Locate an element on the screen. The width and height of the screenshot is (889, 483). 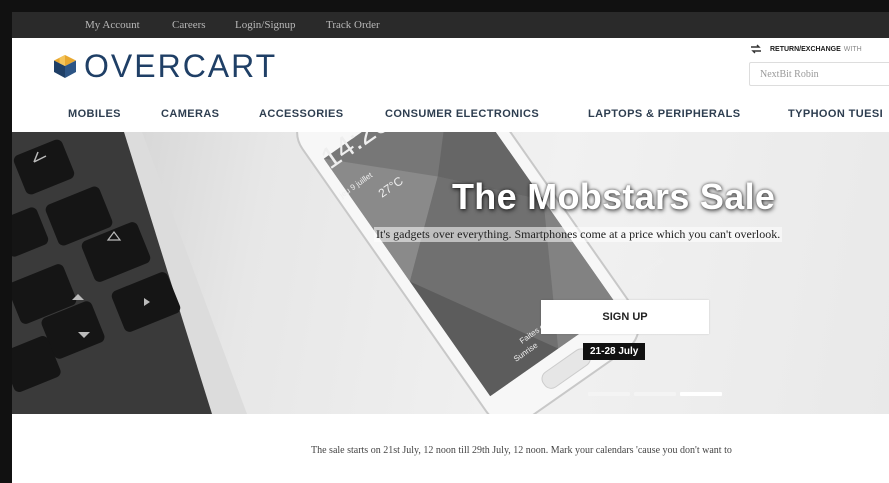
nav-laptops-peripherals: LAPTOPS & PERIPHERALS is located at coordinates (664, 114).